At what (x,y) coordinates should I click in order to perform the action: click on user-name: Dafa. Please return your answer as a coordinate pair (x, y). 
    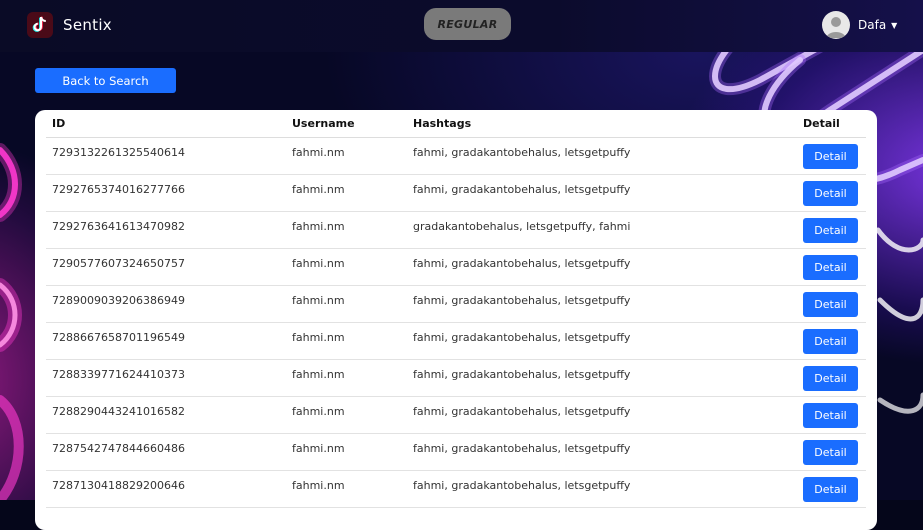
    Looking at the image, I should click on (872, 25).